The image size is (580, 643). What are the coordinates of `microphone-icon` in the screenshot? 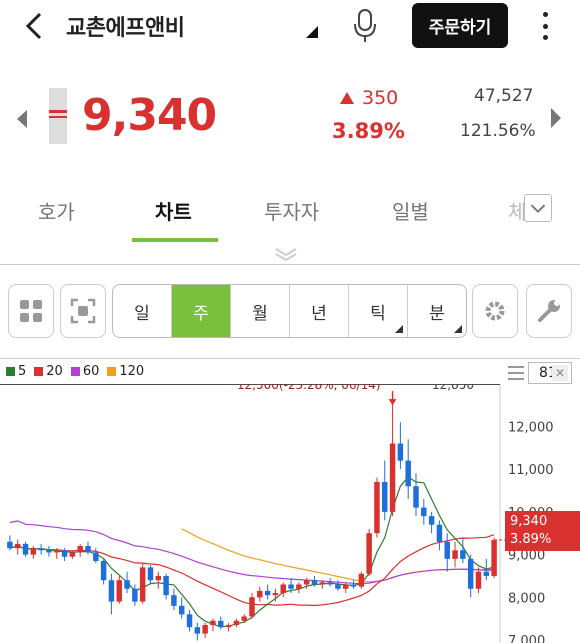 It's located at (365, 26).